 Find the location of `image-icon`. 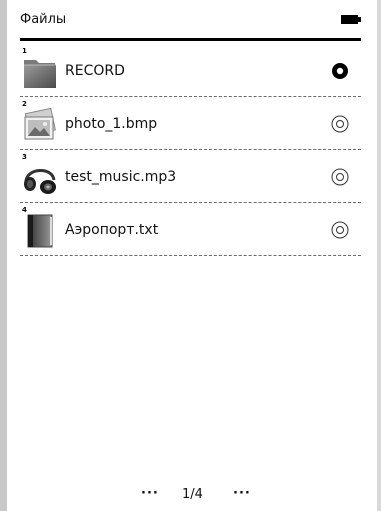

image-icon is located at coordinates (40, 125).